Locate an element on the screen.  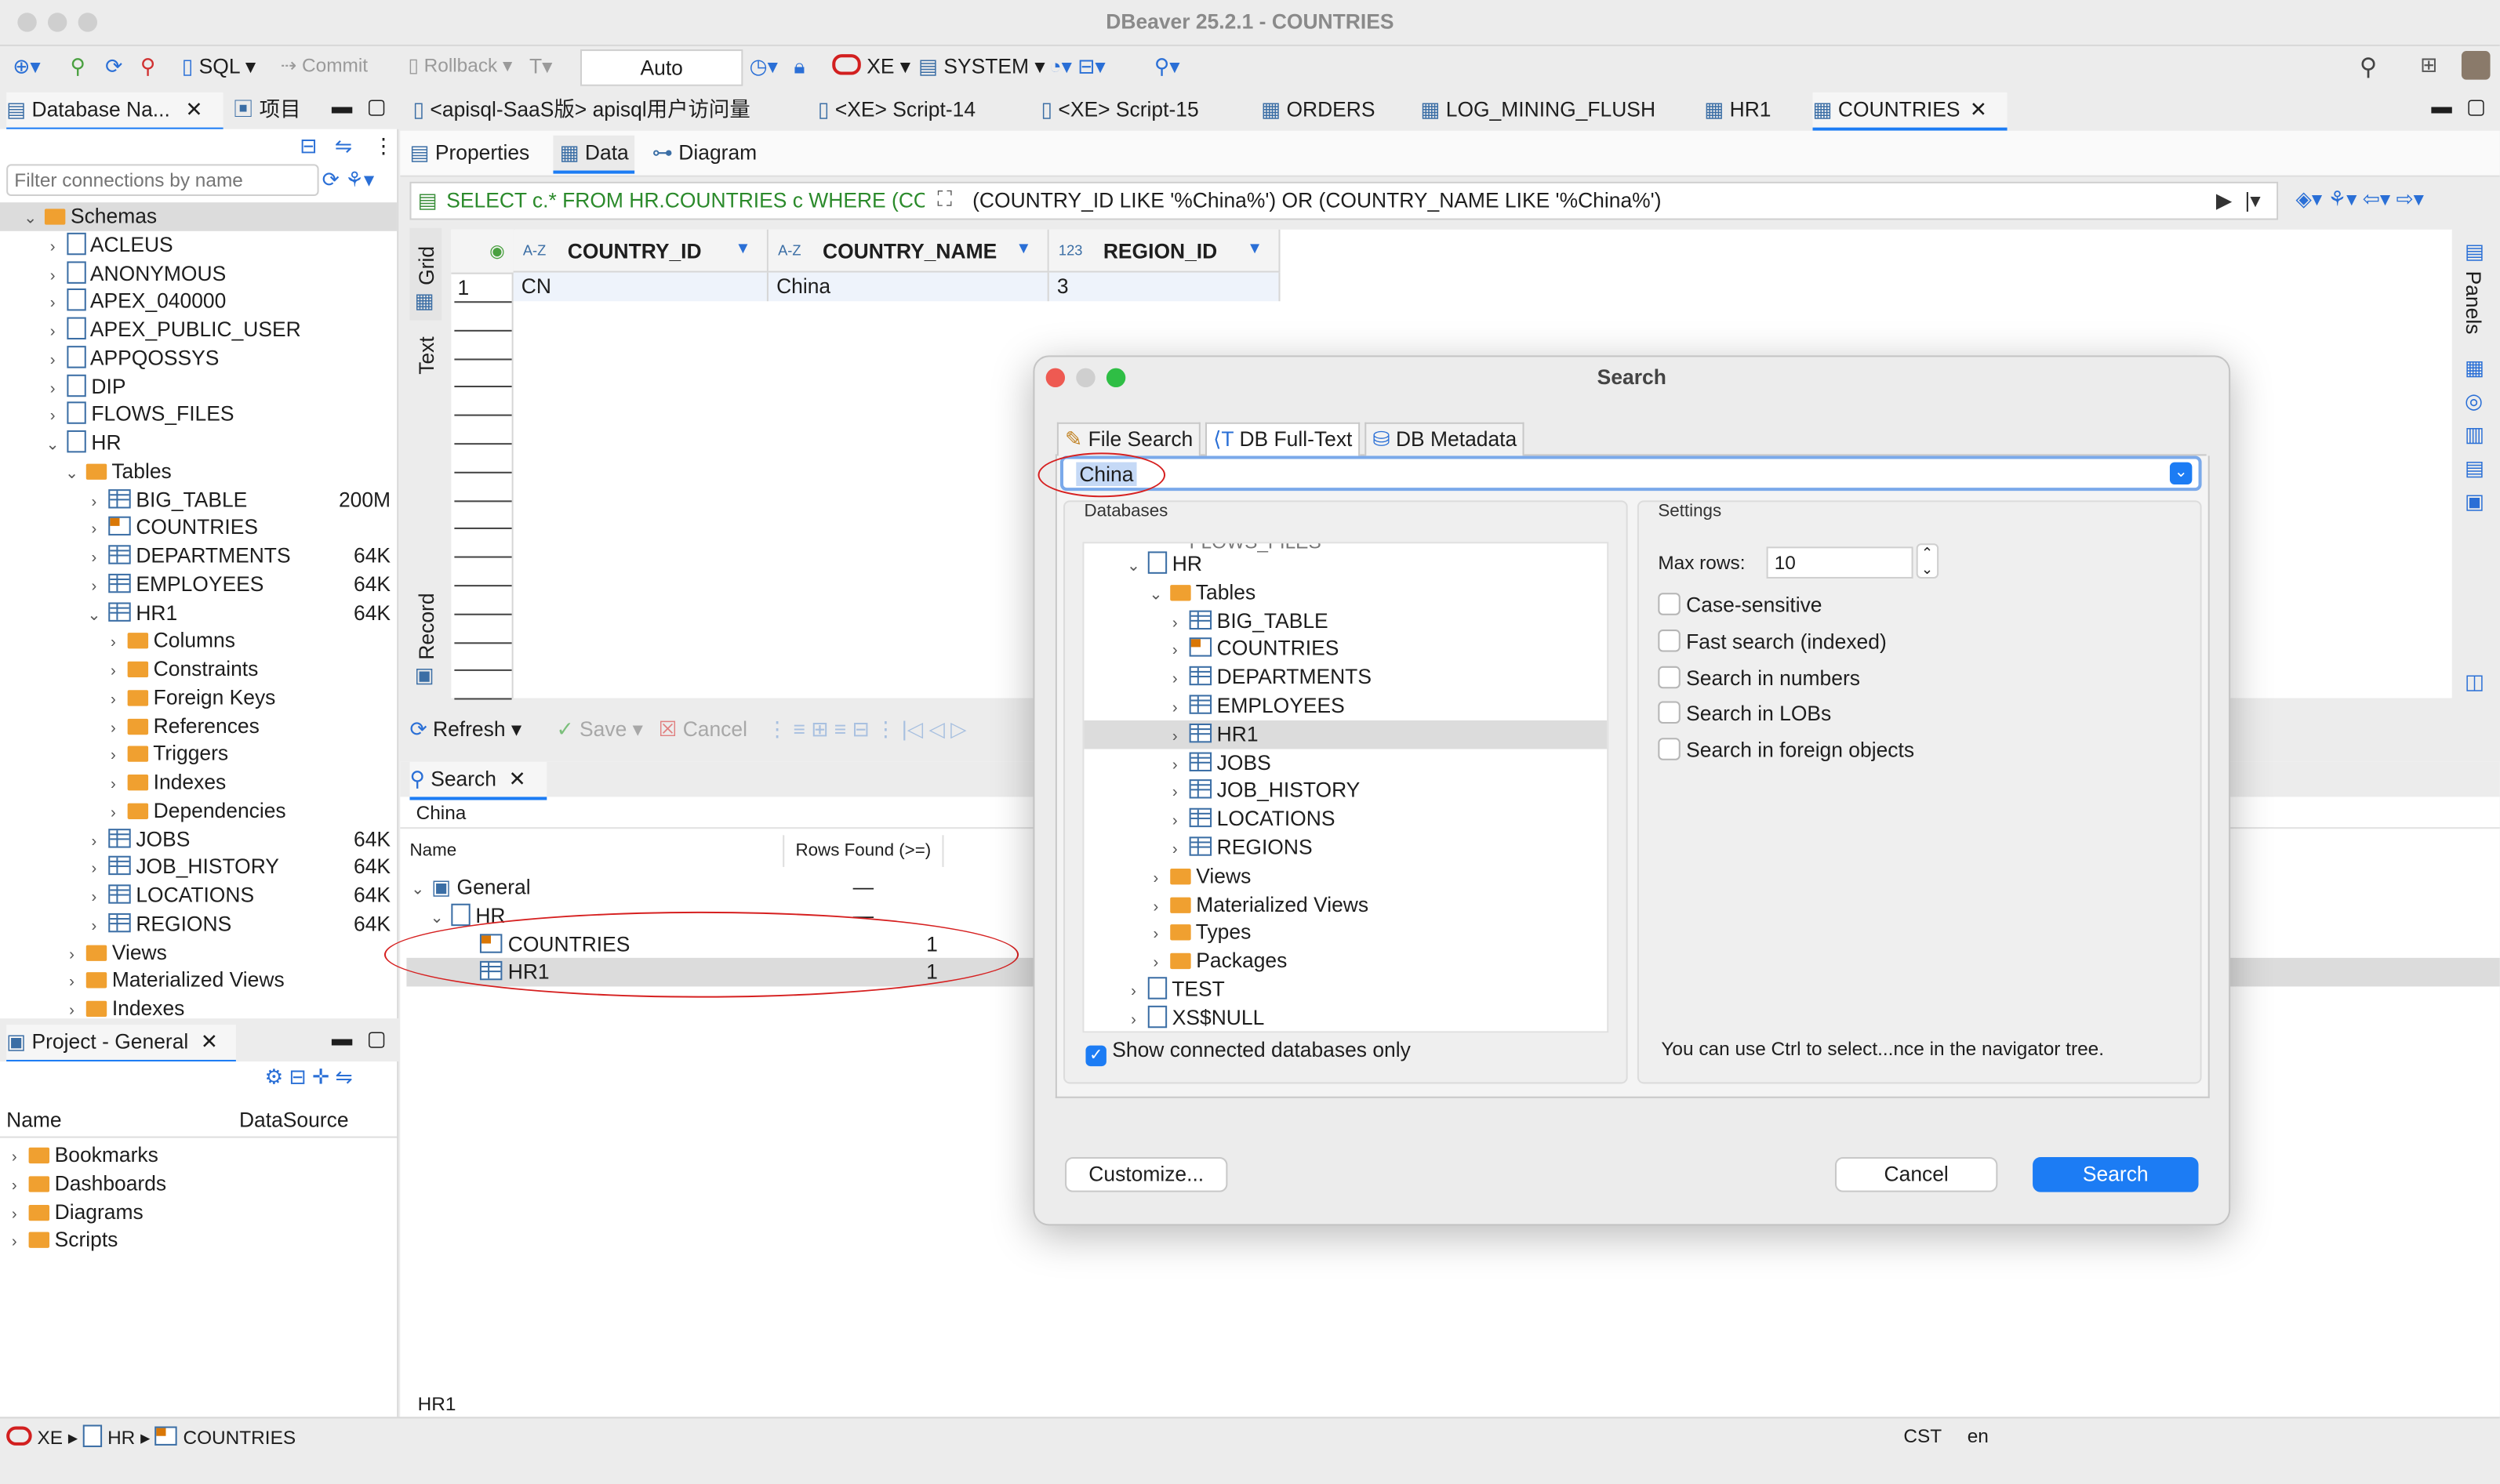
tree-schema-acleus: › ACLEUS is located at coordinates (221, 244).